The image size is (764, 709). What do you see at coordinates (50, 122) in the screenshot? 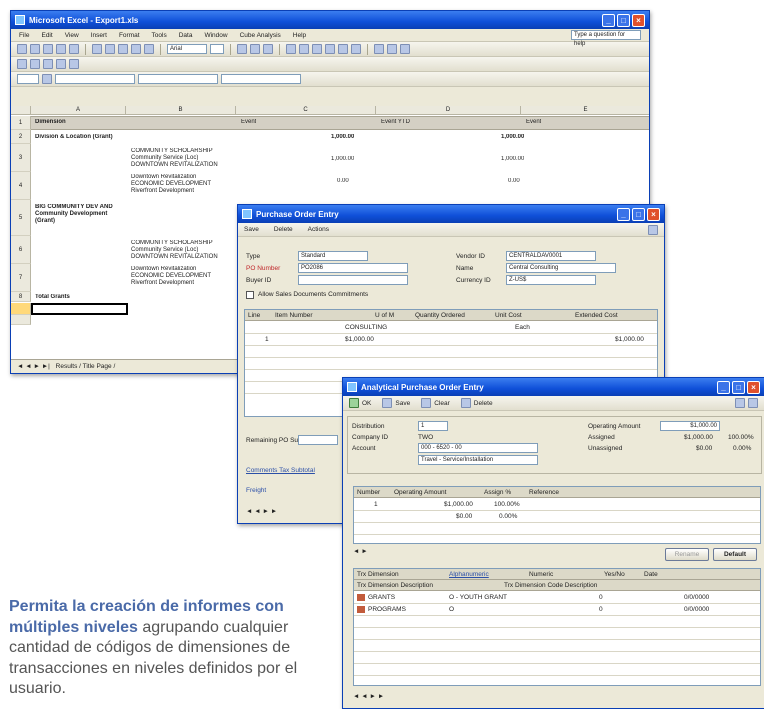
I see `cell-a1: Dimension` at bounding box center [50, 122].